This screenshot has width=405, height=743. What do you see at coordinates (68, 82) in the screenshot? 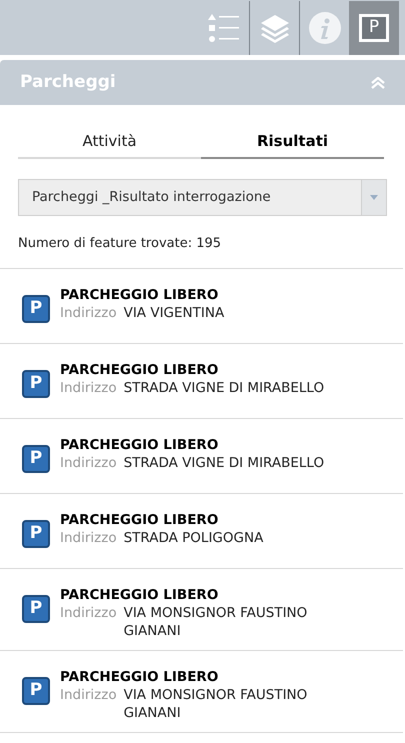
I see `panel-title: Parcheggi` at bounding box center [68, 82].